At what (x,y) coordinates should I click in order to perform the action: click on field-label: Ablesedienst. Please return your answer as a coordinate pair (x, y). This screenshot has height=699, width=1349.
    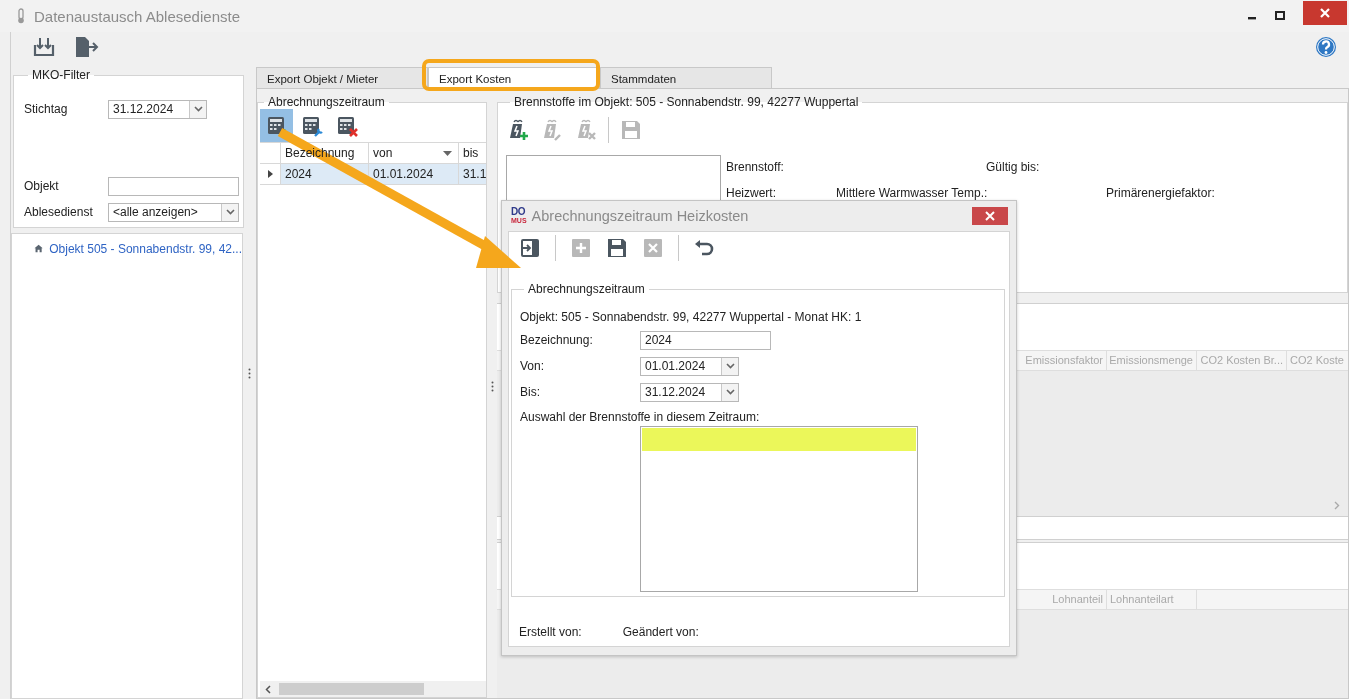
    Looking at the image, I should click on (59, 212).